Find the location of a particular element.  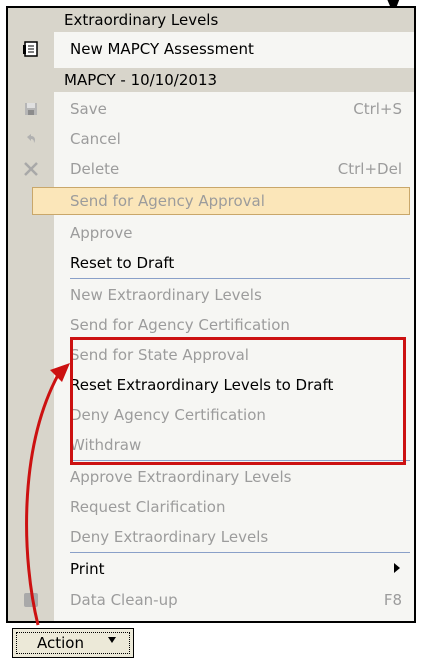

menu-item-send-for-agency-approval: Send for Agency Approval is located at coordinates (211, 201).